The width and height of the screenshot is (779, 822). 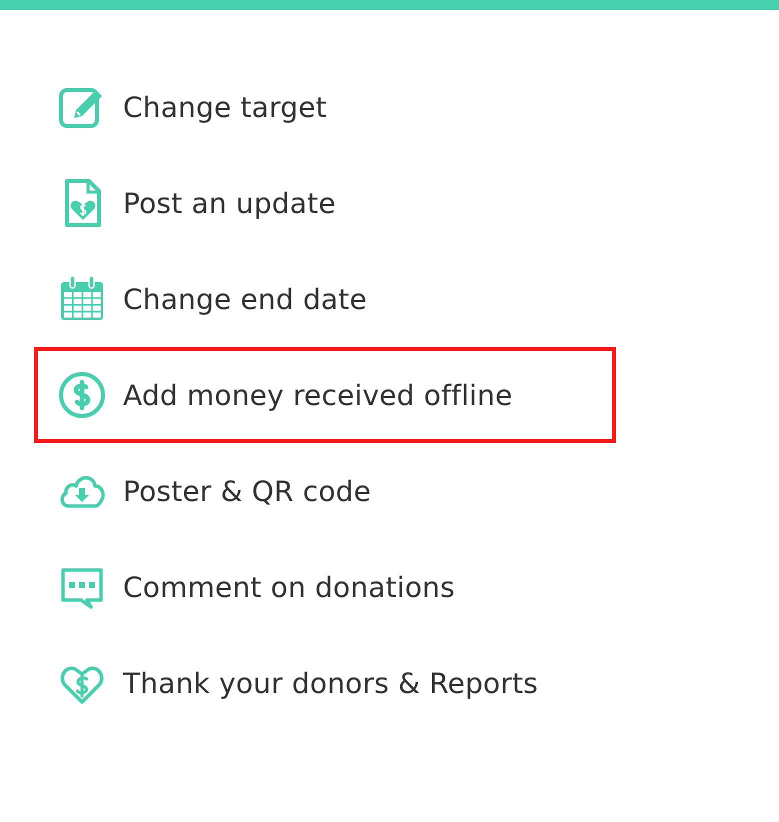 What do you see at coordinates (225, 107) in the screenshot?
I see `menu-label: Change target` at bounding box center [225, 107].